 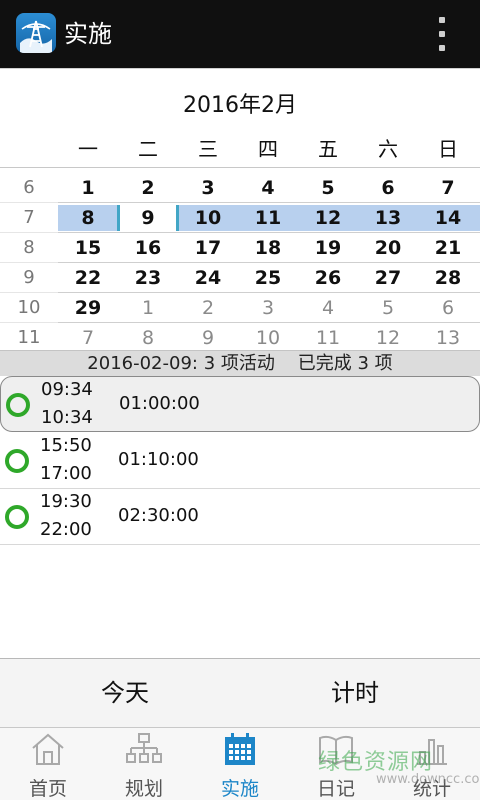 What do you see at coordinates (158, 515) in the screenshot?
I see `duration: 02:30:00` at bounding box center [158, 515].